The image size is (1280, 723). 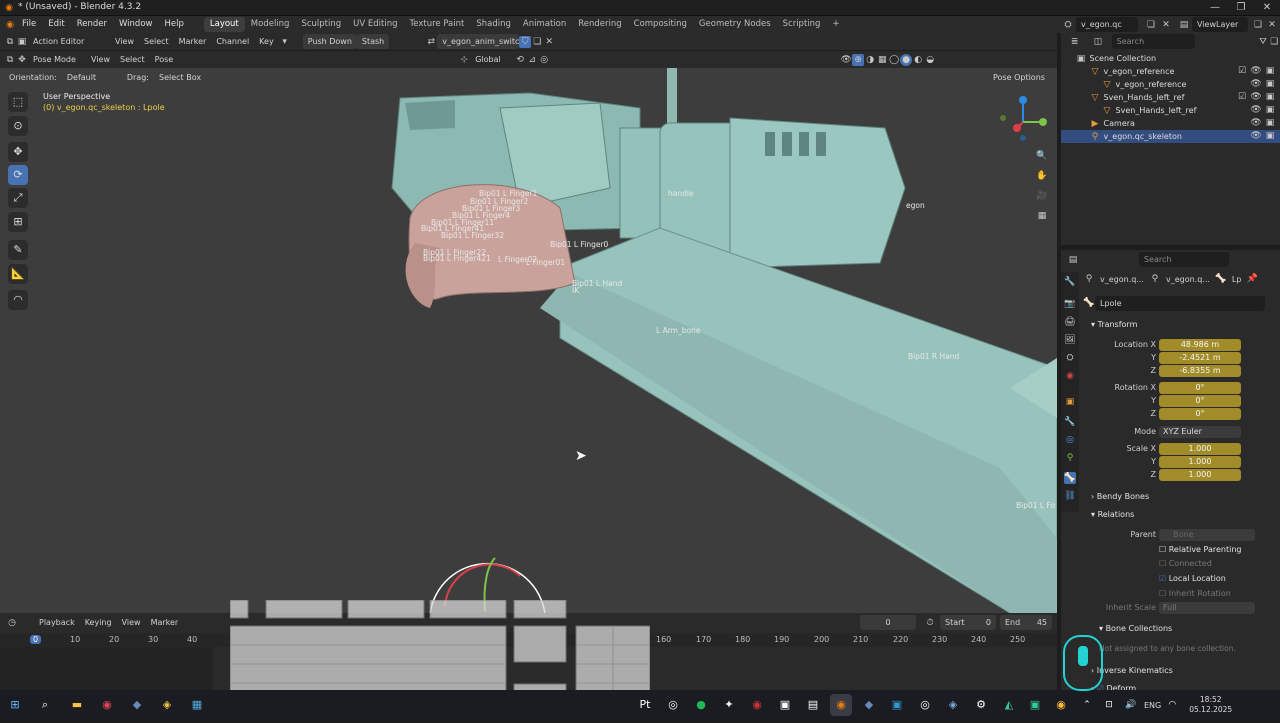 I want to click on tab-scripting: Scripting, so click(x=802, y=24).